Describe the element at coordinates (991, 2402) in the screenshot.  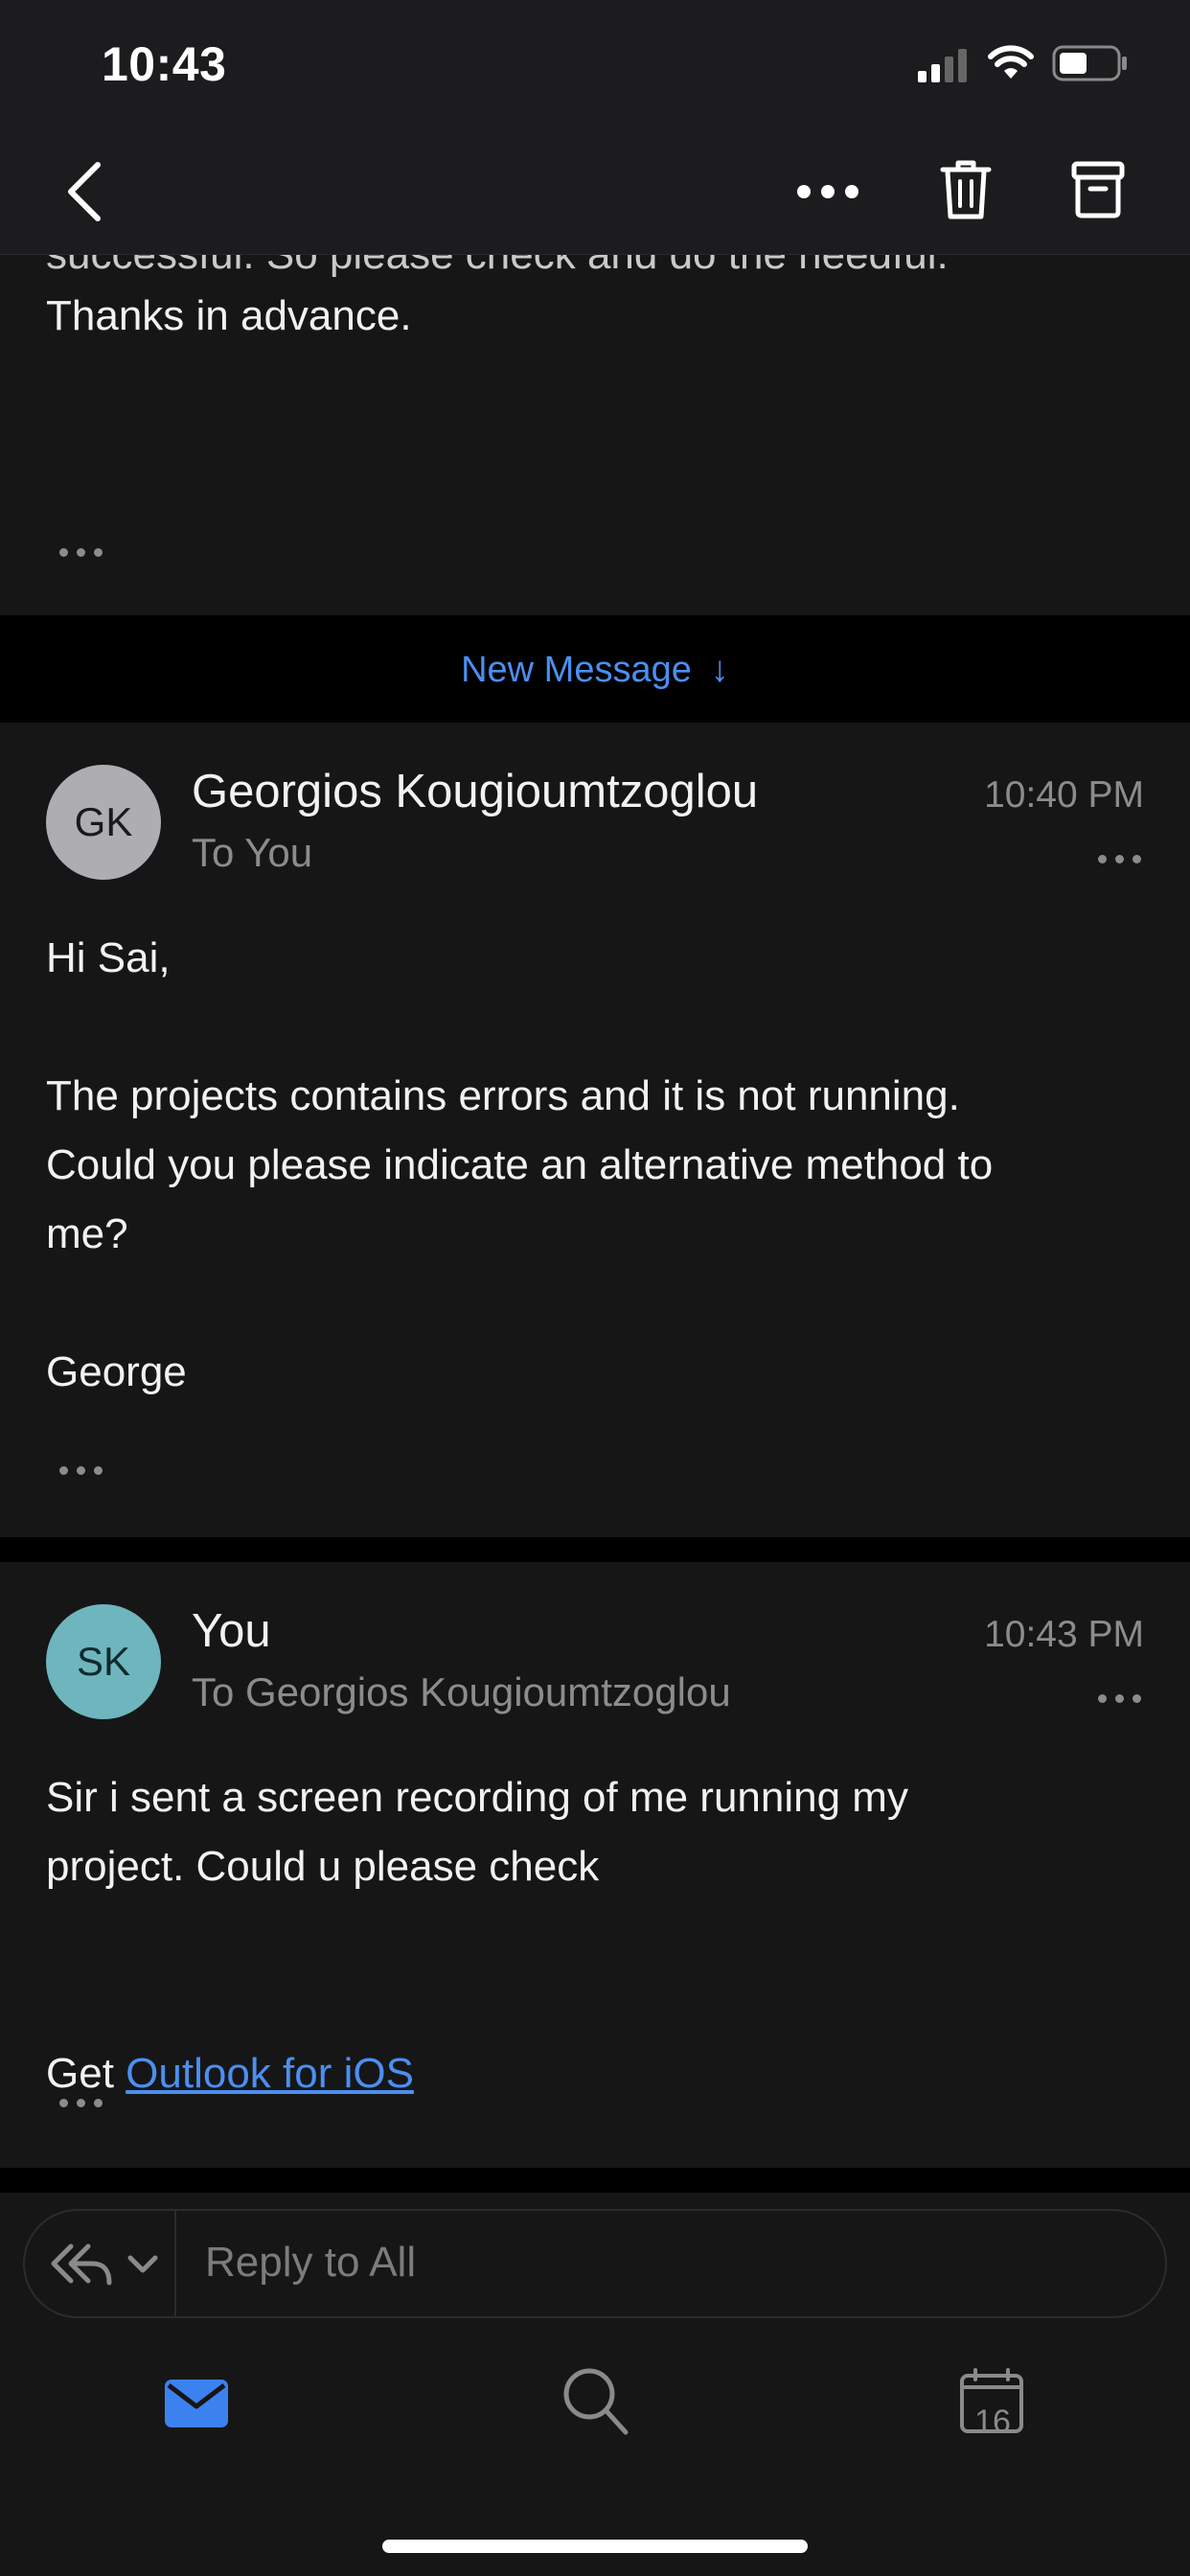
I see `tab-calendar: 16` at that location.